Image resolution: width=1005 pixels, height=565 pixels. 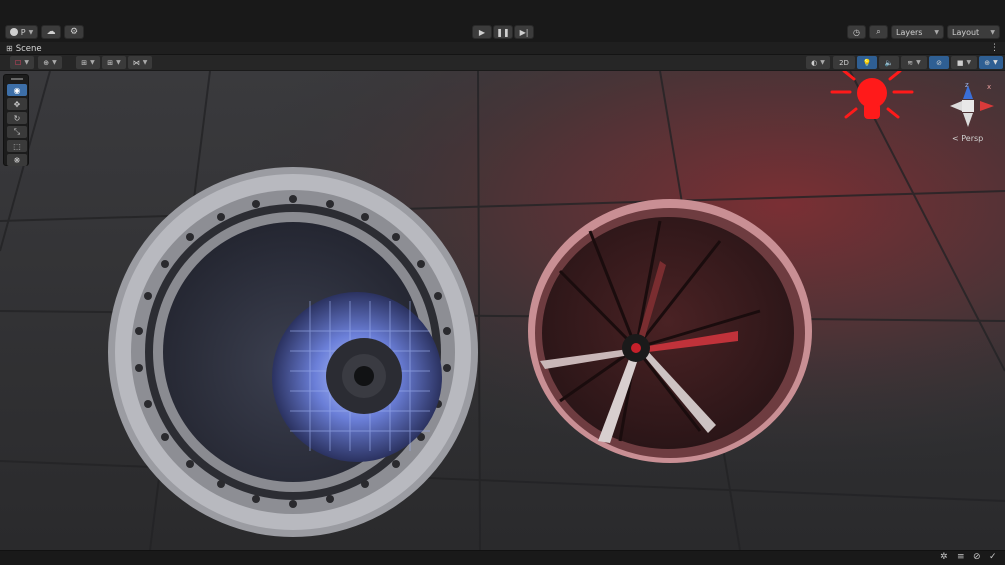 I want to click on pivot-global-dropdown: ⊕ ▼, so click(x=50, y=62).